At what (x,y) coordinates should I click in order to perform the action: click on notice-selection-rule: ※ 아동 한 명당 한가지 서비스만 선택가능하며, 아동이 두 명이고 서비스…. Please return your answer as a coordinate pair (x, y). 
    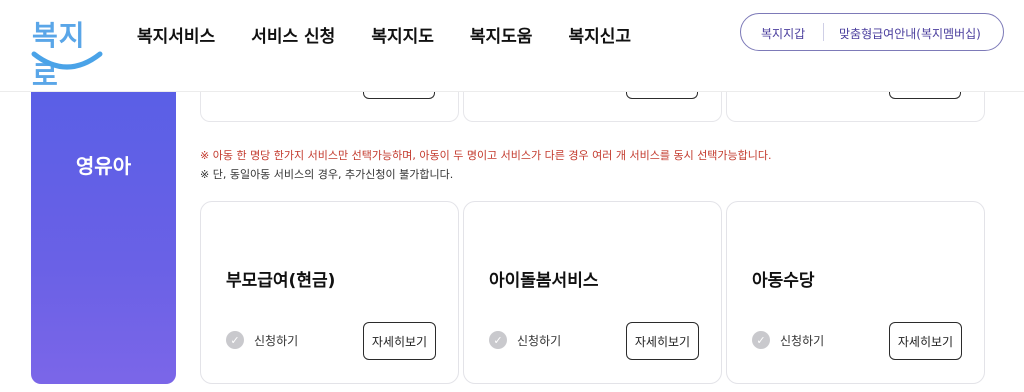
    Looking at the image, I should click on (486, 155).